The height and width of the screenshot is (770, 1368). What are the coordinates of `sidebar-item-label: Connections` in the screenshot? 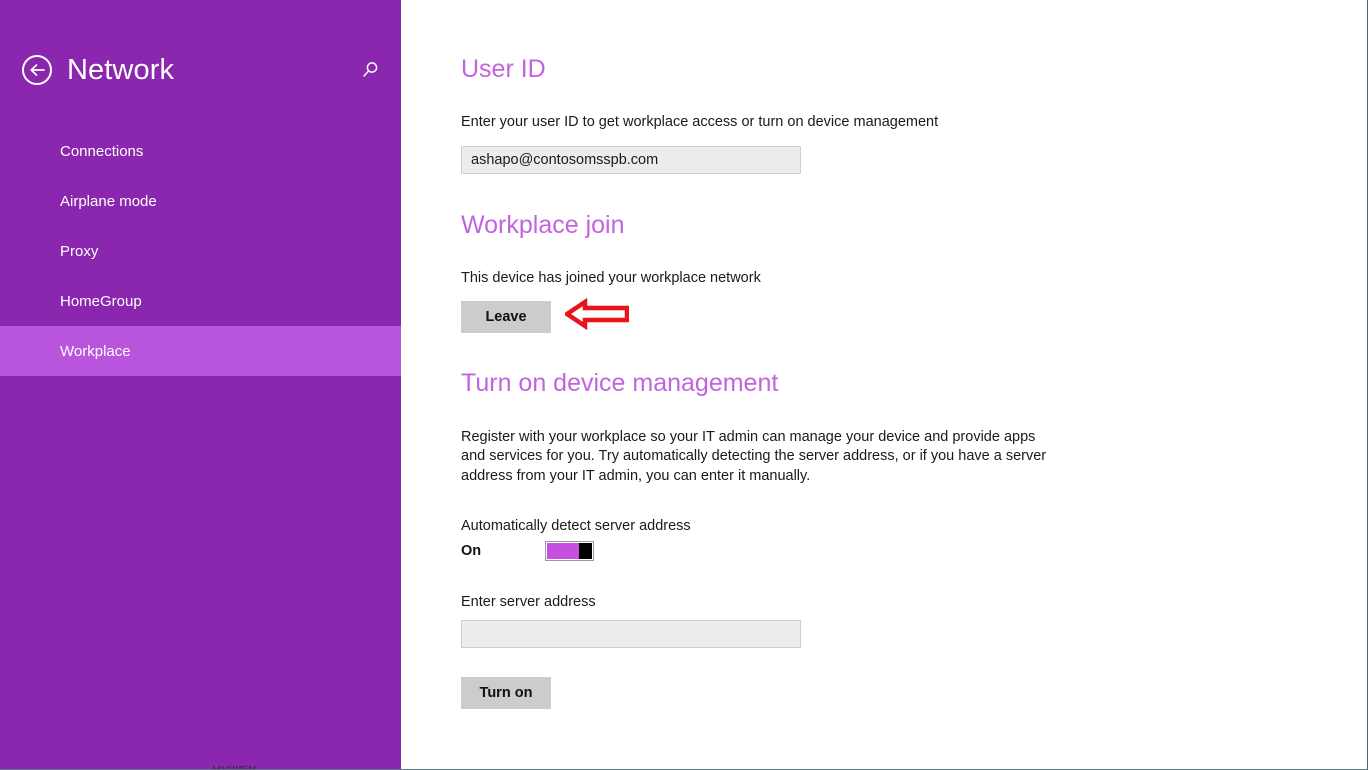 It's located at (102, 151).